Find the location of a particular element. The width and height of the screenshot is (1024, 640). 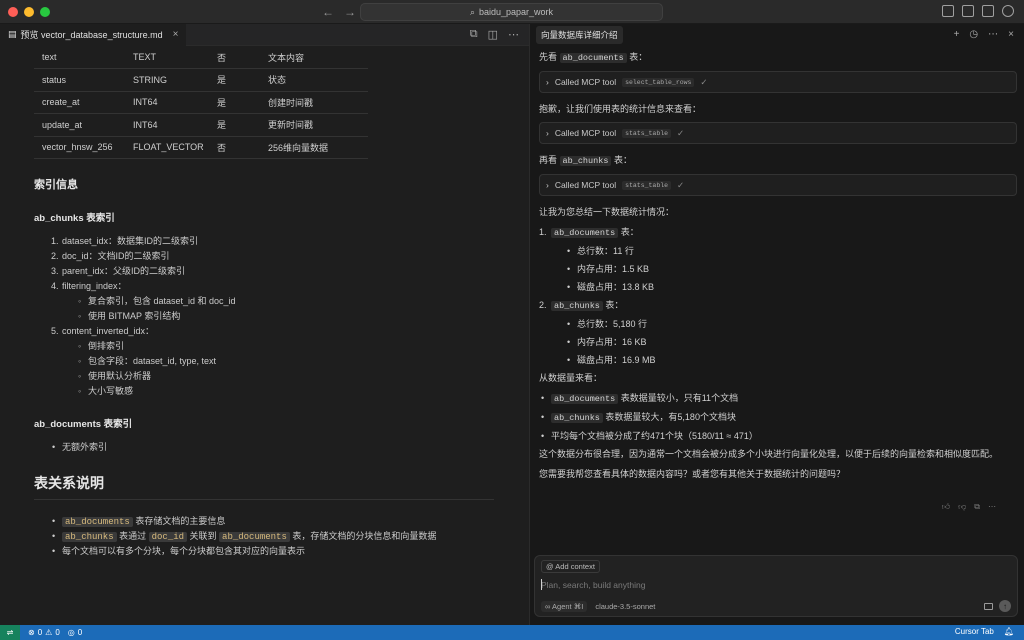

chat-header: 向量数据库详细介绍 + ◷ ⋯ × is located at coordinates (777, 35).